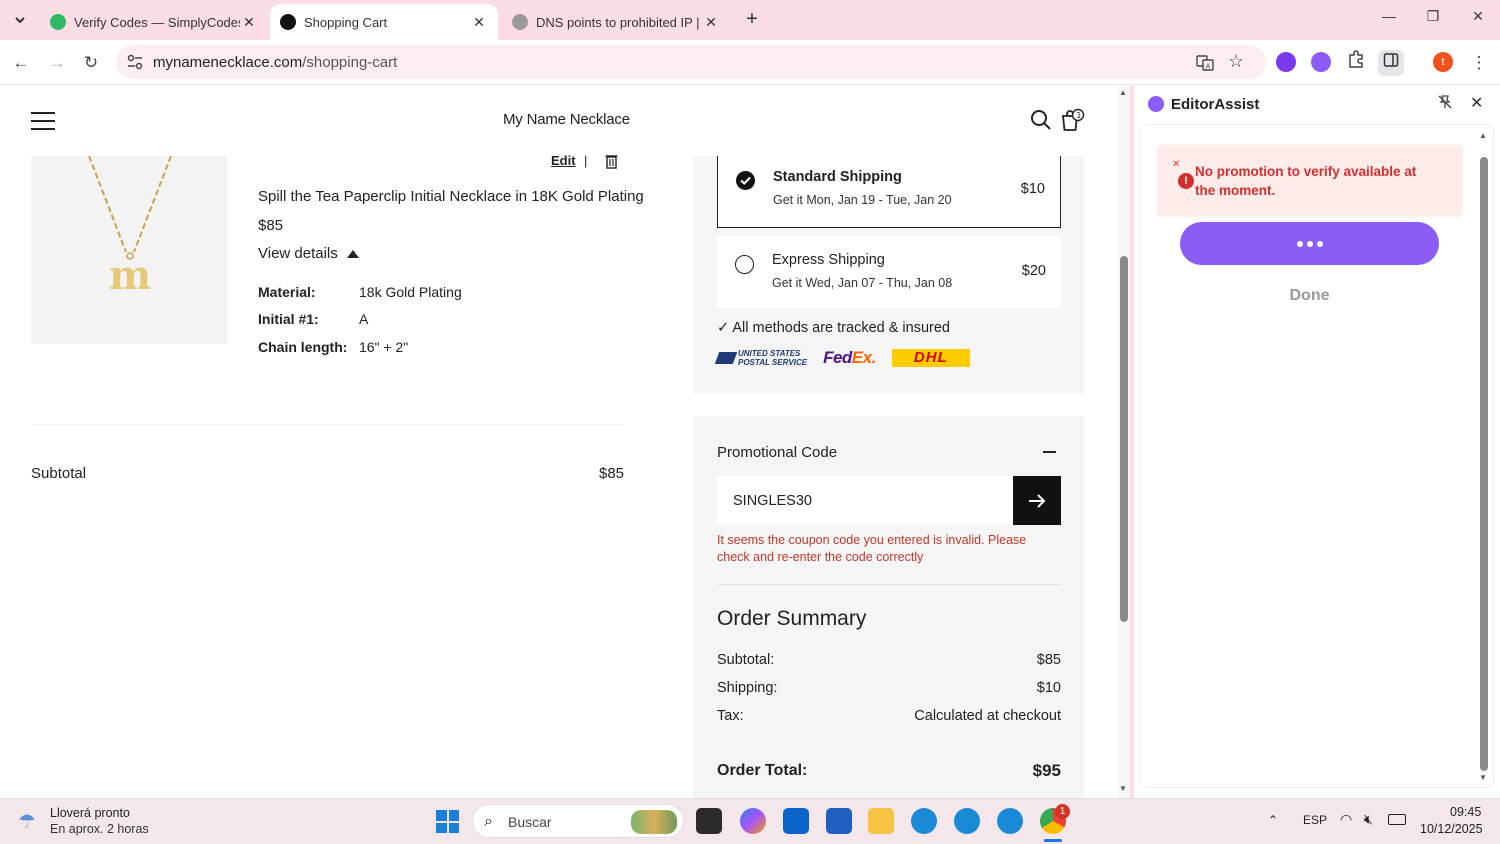 Image resolution: width=1500 pixels, height=844 pixels. What do you see at coordinates (828, 260) in the screenshot?
I see `shipping-name: Express Shipping` at bounding box center [828, 260].